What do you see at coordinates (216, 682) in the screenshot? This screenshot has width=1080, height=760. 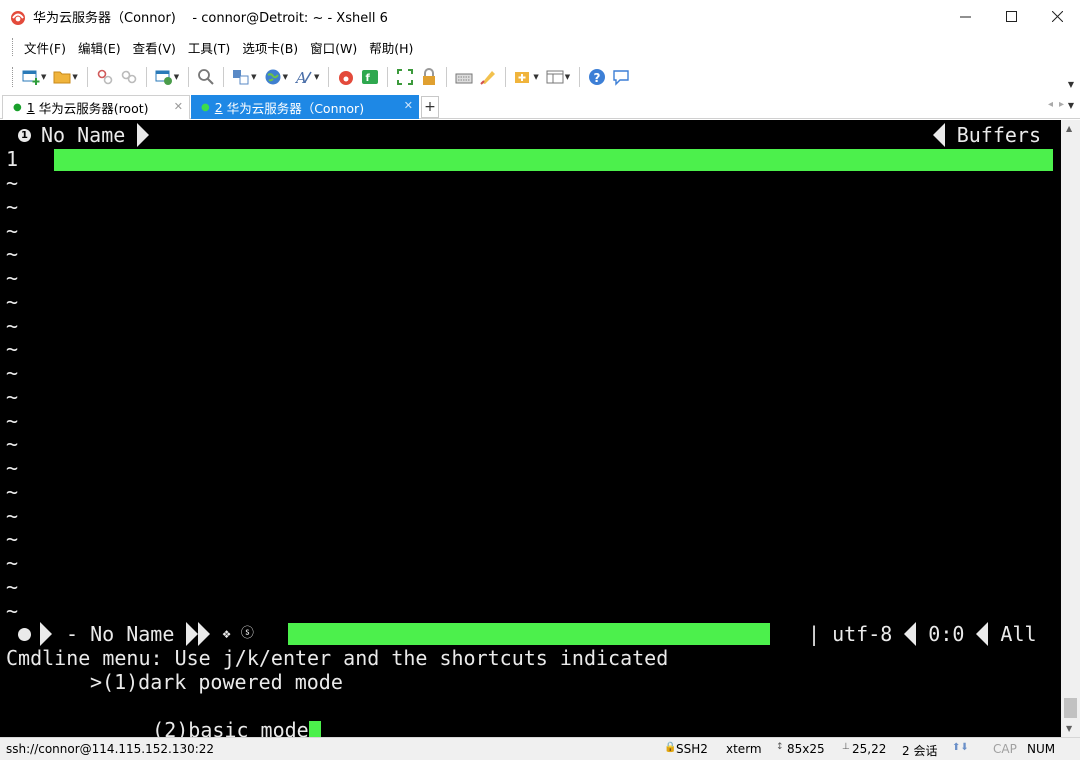 I see `menu-option-dark: >(1)dark powered mode` at bounding box center [216, 682].